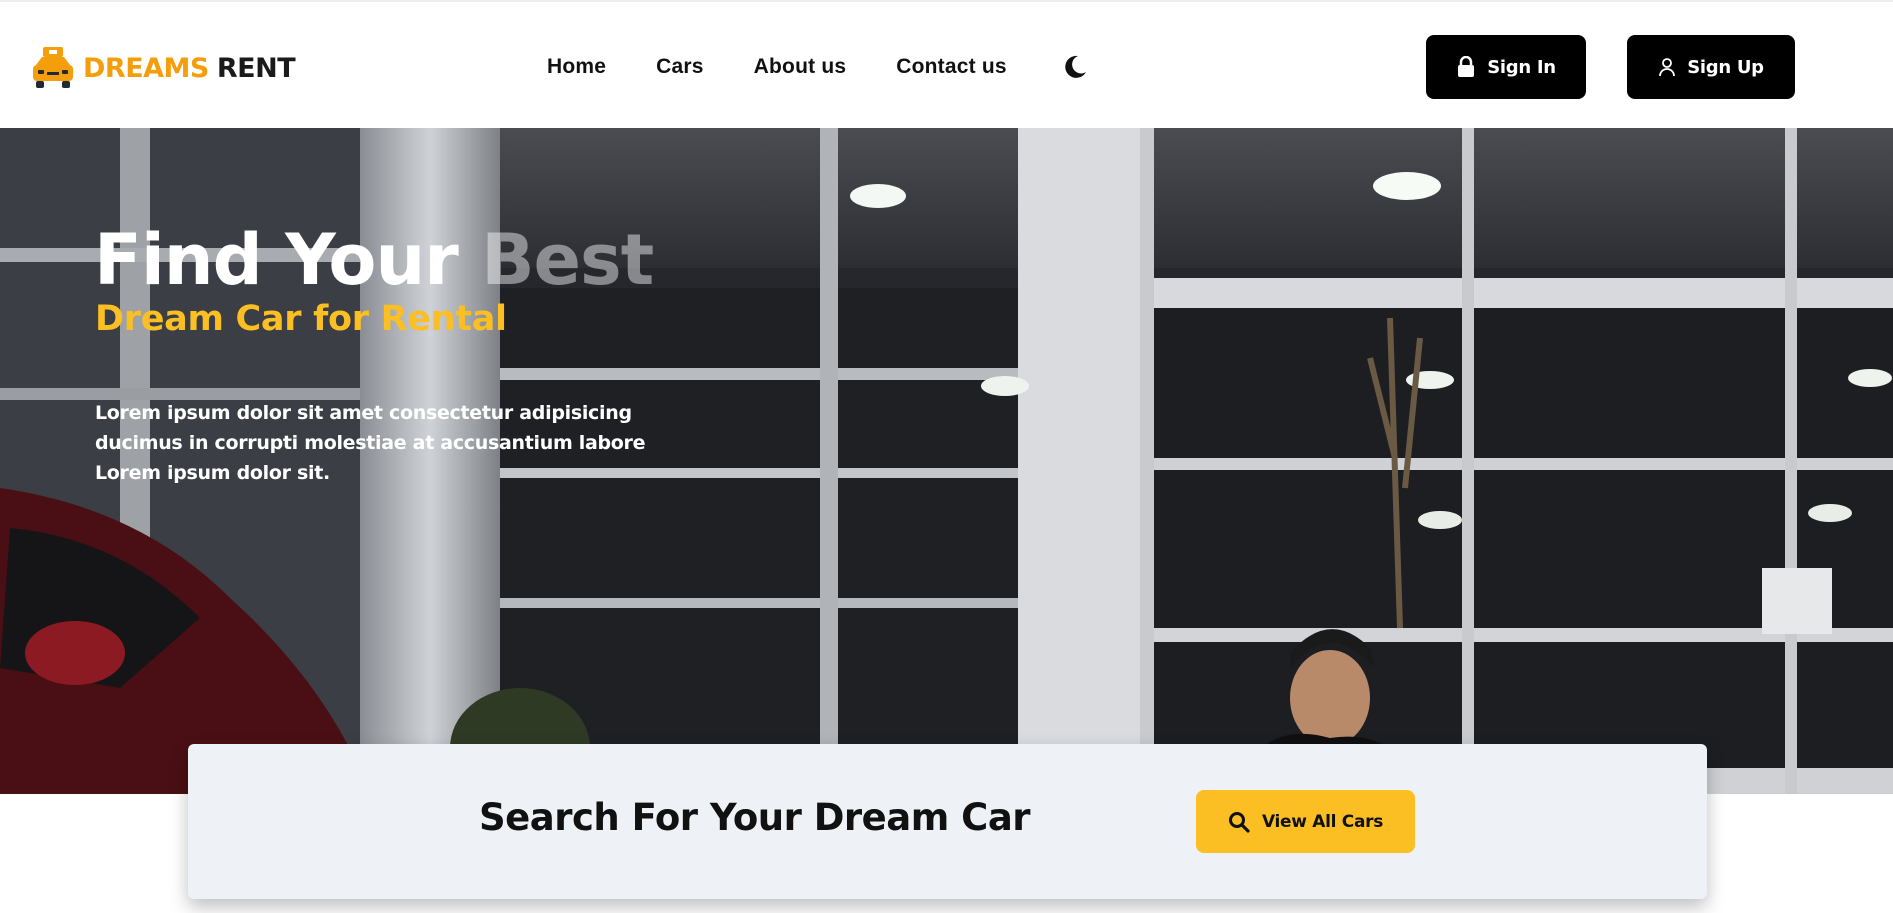  What do you see at coordinates (951, 67) in the screenshot?
I see `nav-item-contact: Contact us` at bounding box center [951, 67].